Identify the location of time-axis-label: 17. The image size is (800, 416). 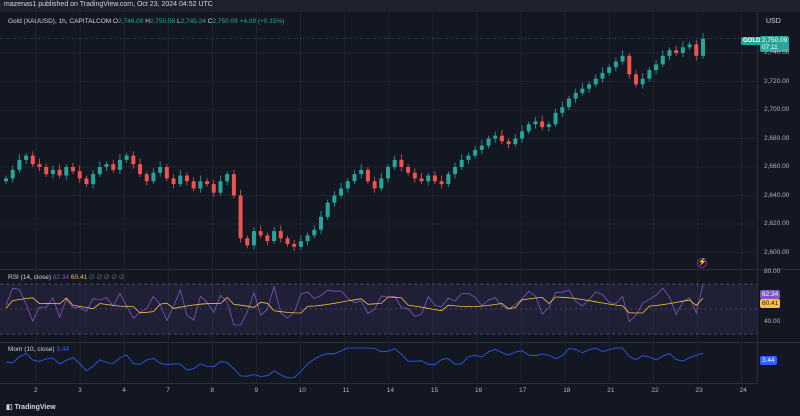
(523, 390).